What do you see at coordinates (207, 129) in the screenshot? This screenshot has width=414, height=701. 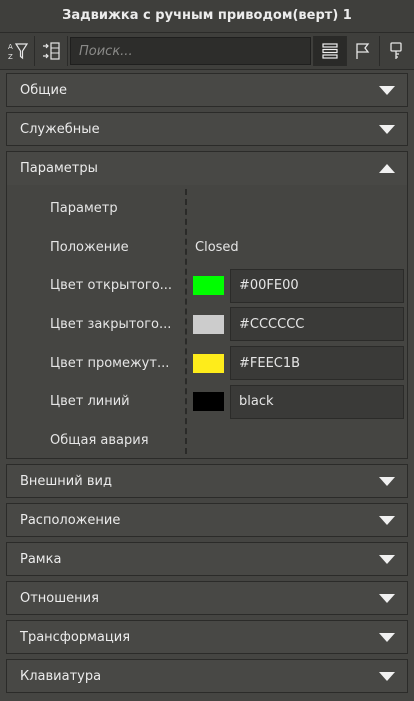 I see `section-service: Служебные` at bounding box center [207, 129].